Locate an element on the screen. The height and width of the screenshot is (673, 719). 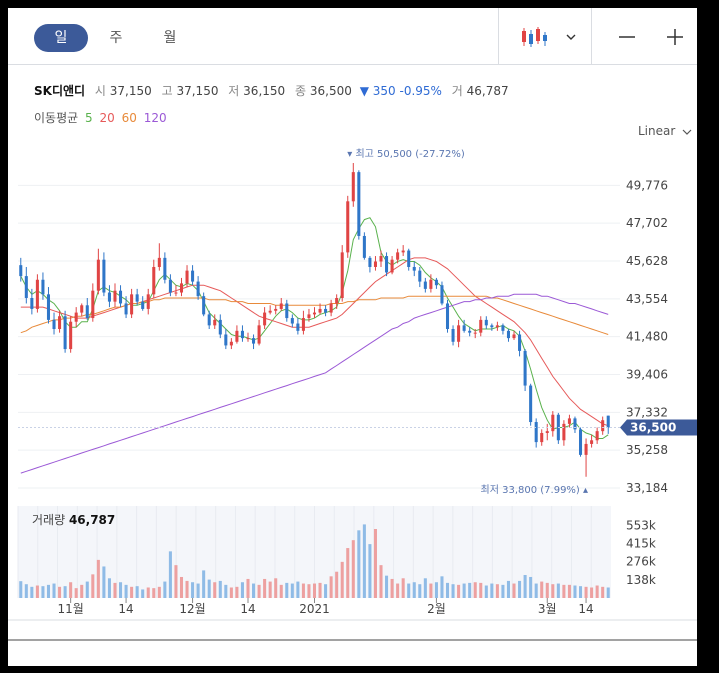
y-tick-label: 41,480 is located at coordinates (647, 337).